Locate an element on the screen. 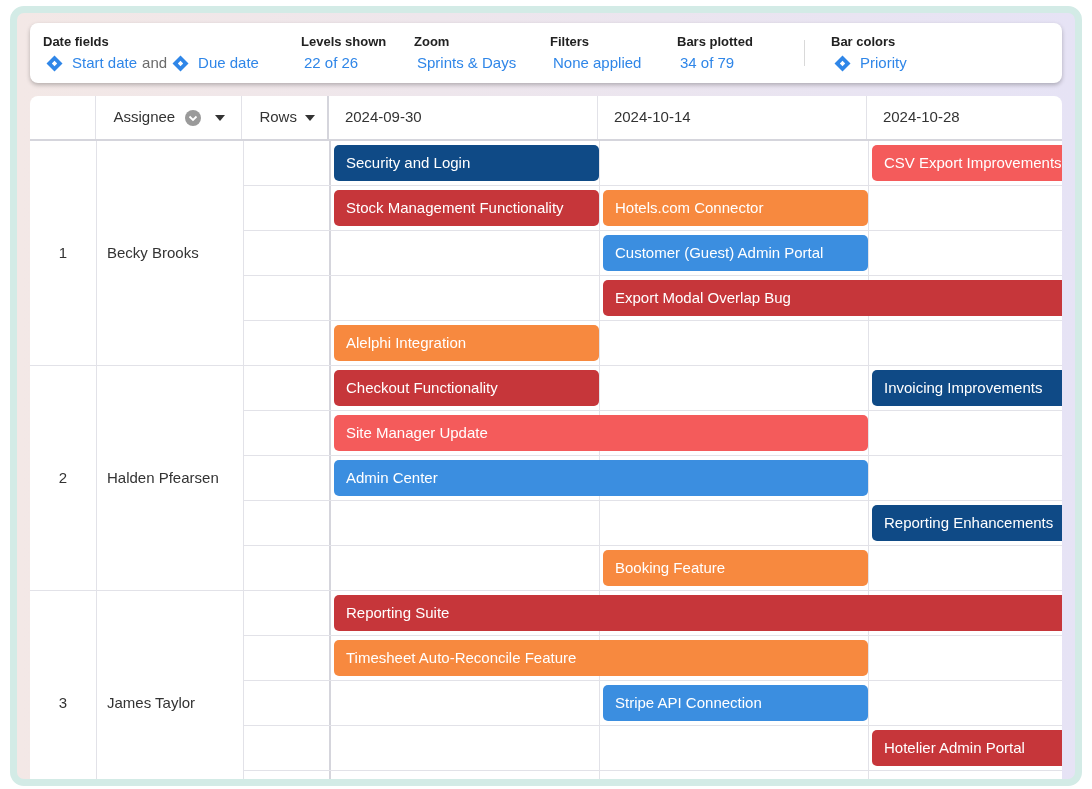  task-bar: Customer (Guest) Admin Portal is located at coordinates (735, 253).